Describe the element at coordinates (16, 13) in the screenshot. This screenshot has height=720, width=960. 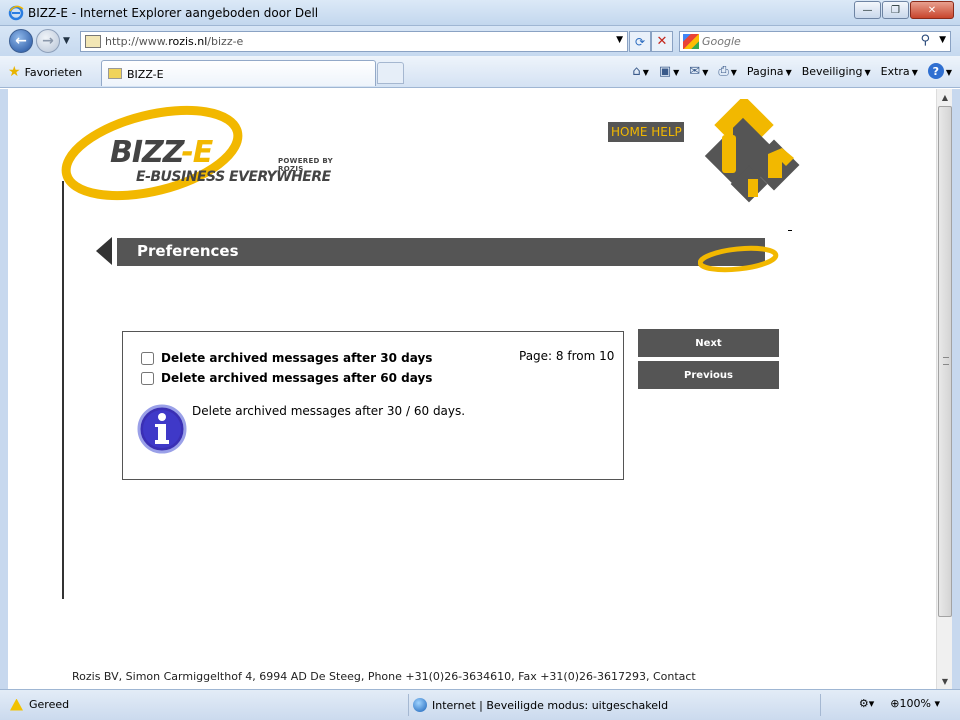
I see `internet-explorer-icon` at that location.